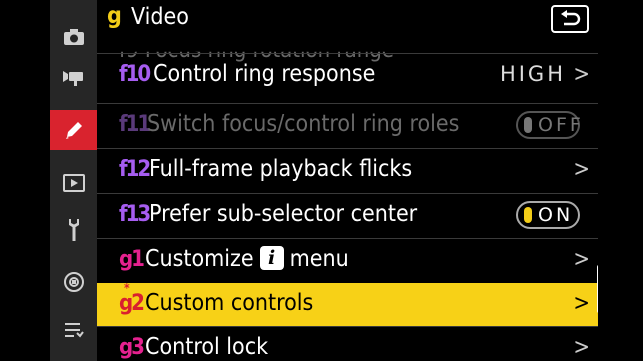 The height and width of the screenshot is (361, 643). I want to click on toggle-switch: OFF, so click(548, 125).